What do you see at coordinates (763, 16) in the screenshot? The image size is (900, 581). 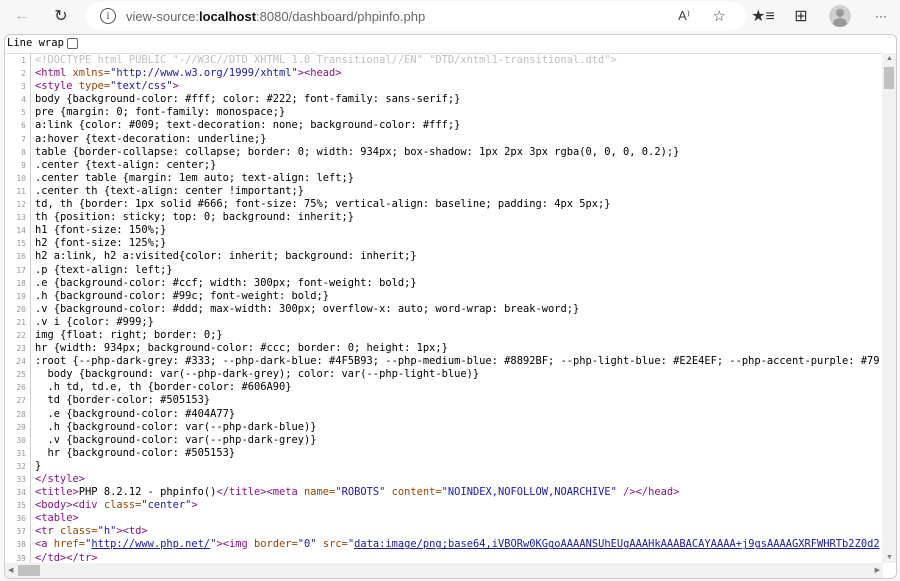 I see `favorites-icon: ★≡` at bounding box center [763, 16].